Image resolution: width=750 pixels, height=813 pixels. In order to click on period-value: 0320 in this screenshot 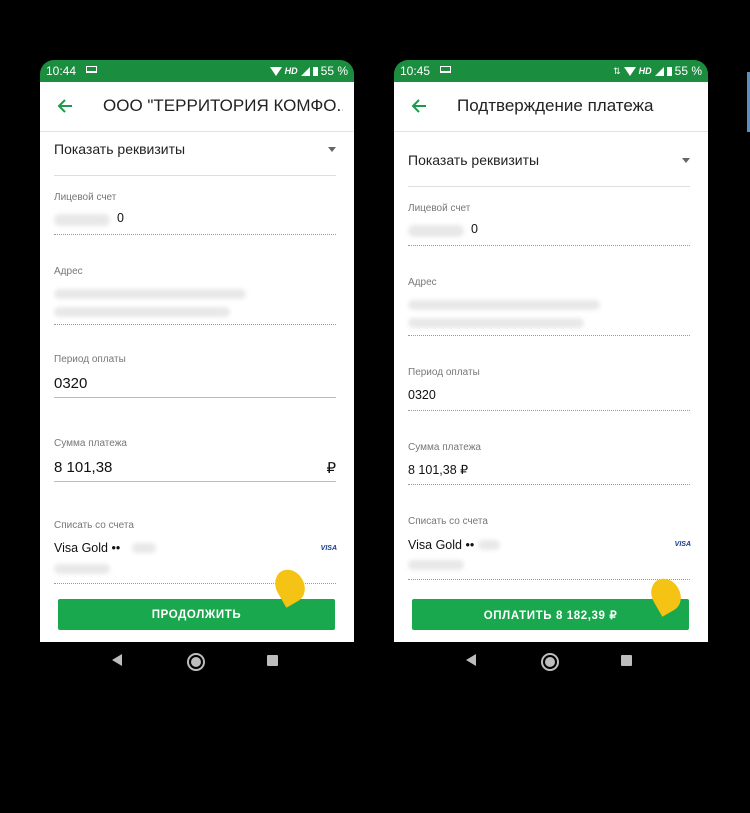, I will do `click(422, 395)`.